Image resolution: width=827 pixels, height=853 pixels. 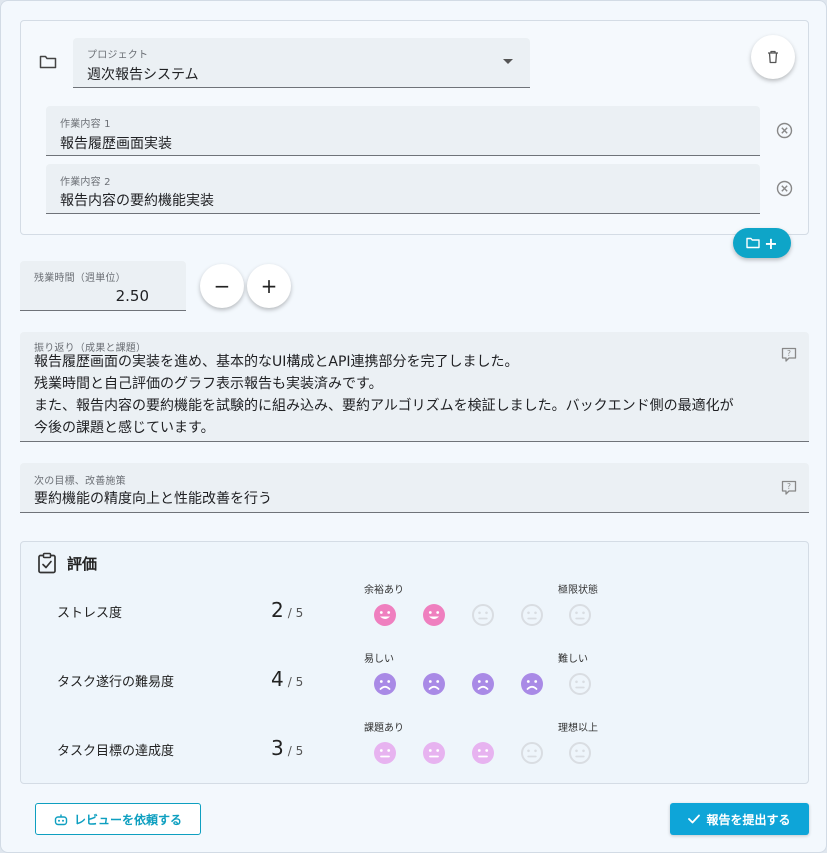 What do you see at coordinates (414, 488) in the screenshot?
I see `next-goal-field: 次の目標、改善施策 要約機能の精度向上と性能改善を行う` at bounding box center [414, 488].